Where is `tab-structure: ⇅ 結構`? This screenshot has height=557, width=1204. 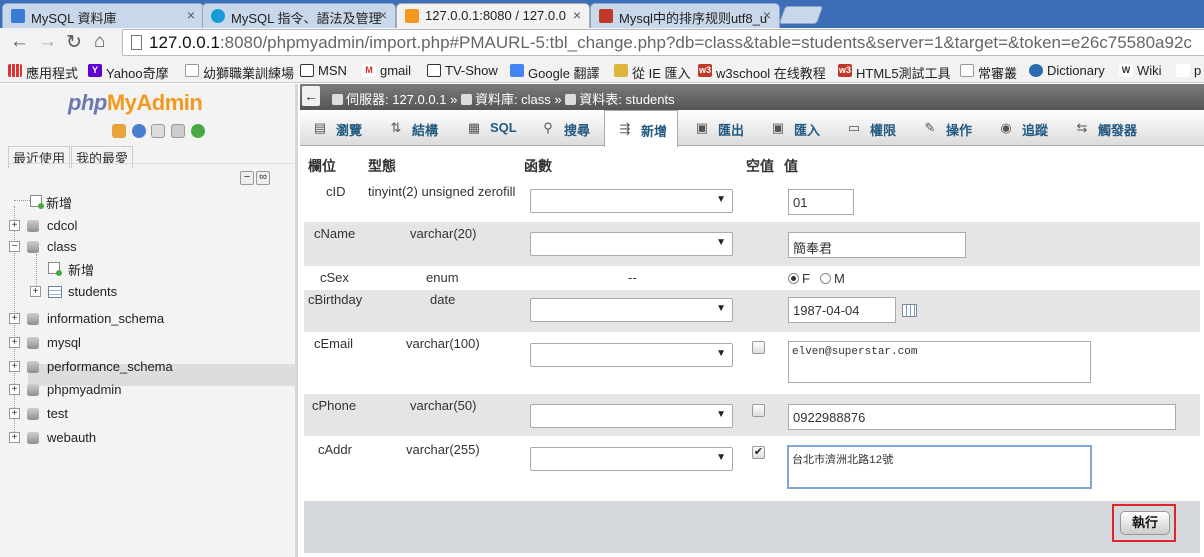 tab-structure: ⇅ 結構 is located at coordinates (407, 128).